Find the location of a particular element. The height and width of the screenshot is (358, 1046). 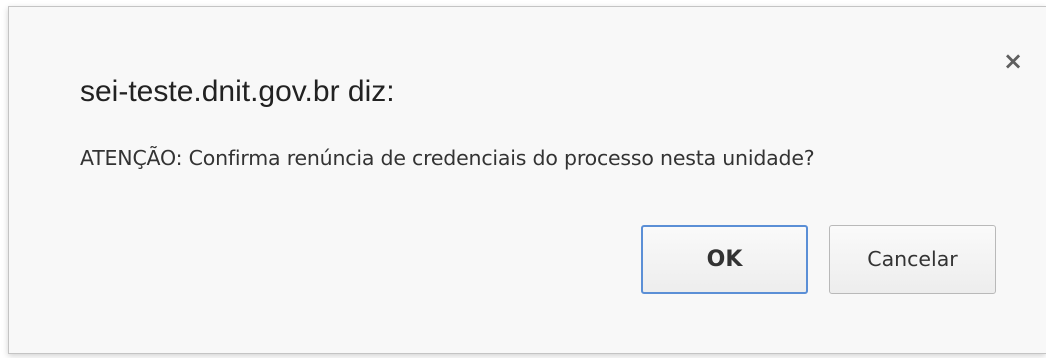

close-icon: × is located at coordinates (1013, 61).